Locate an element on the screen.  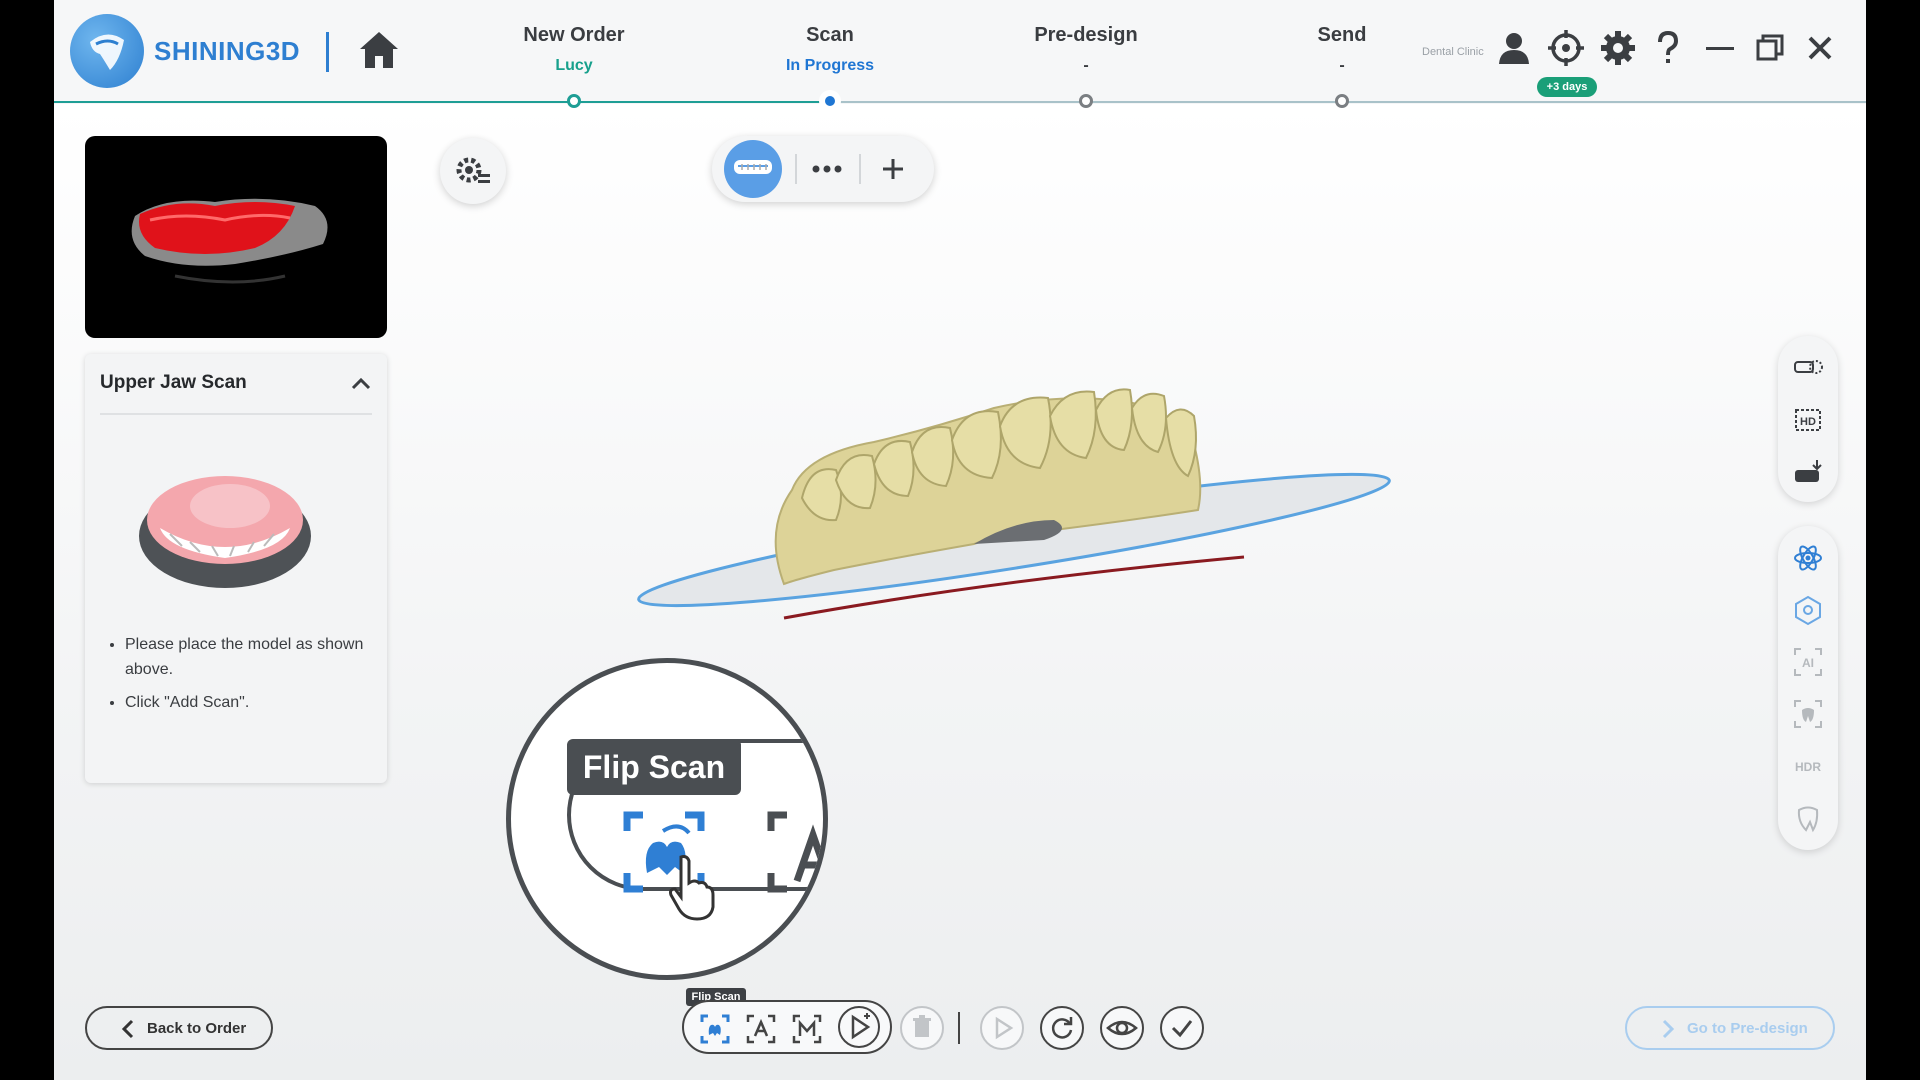
hd-icon: HD is located at coordinates (1808, 420).